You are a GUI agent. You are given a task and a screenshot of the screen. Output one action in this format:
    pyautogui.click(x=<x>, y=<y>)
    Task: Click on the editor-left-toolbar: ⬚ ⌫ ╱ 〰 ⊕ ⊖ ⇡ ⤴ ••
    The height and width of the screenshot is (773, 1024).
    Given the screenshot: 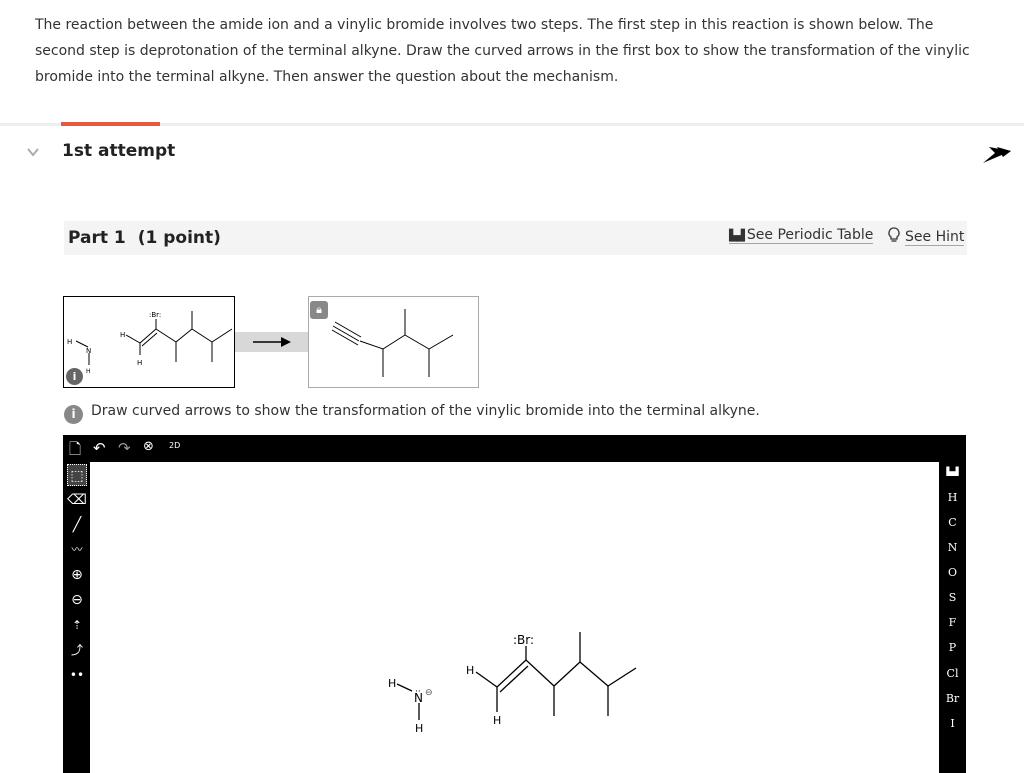 What is the action you would take?
    pyautogui.click(x=76, y=617)
    